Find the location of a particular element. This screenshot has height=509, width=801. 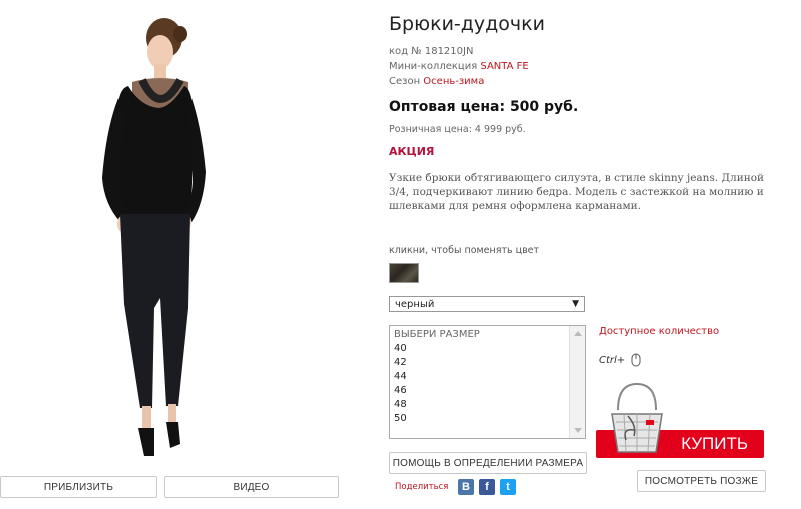

size-option: 44 is located at coordinates (487, 377).